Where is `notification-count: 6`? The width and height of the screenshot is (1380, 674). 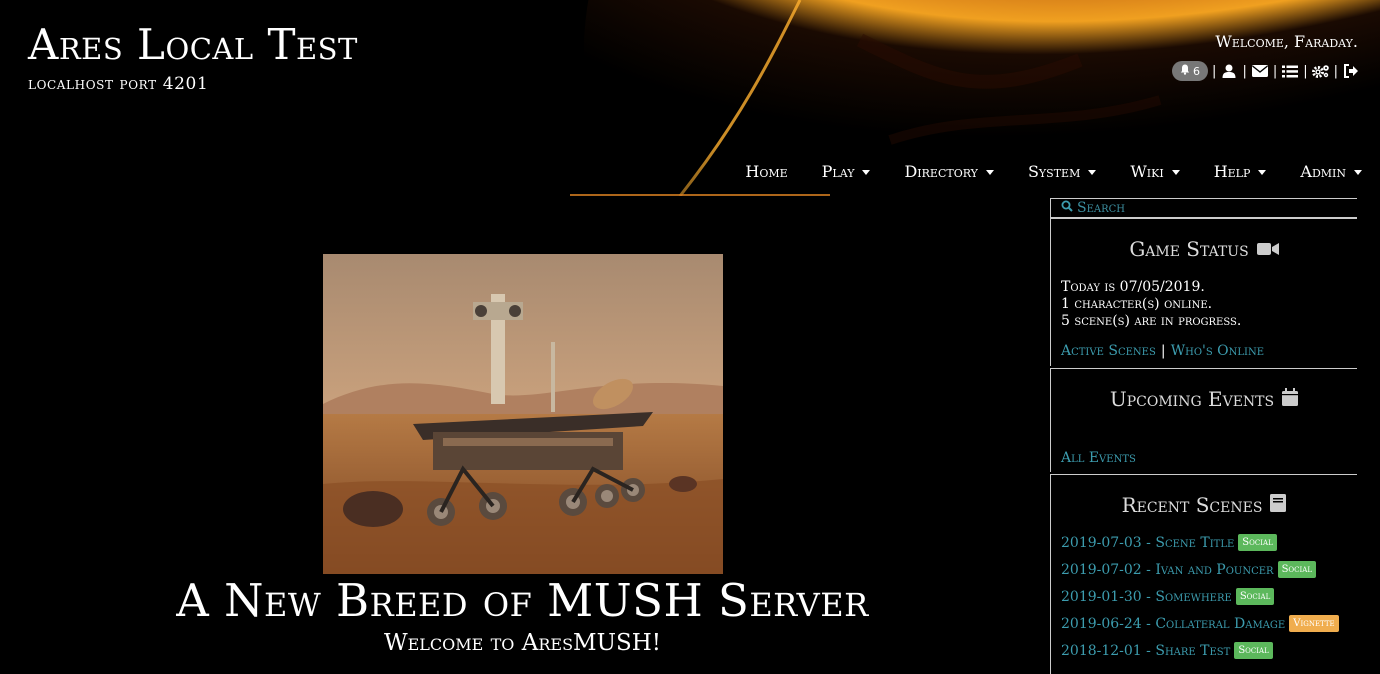 notification-count: 6 is located at coordinates (1197, 71).